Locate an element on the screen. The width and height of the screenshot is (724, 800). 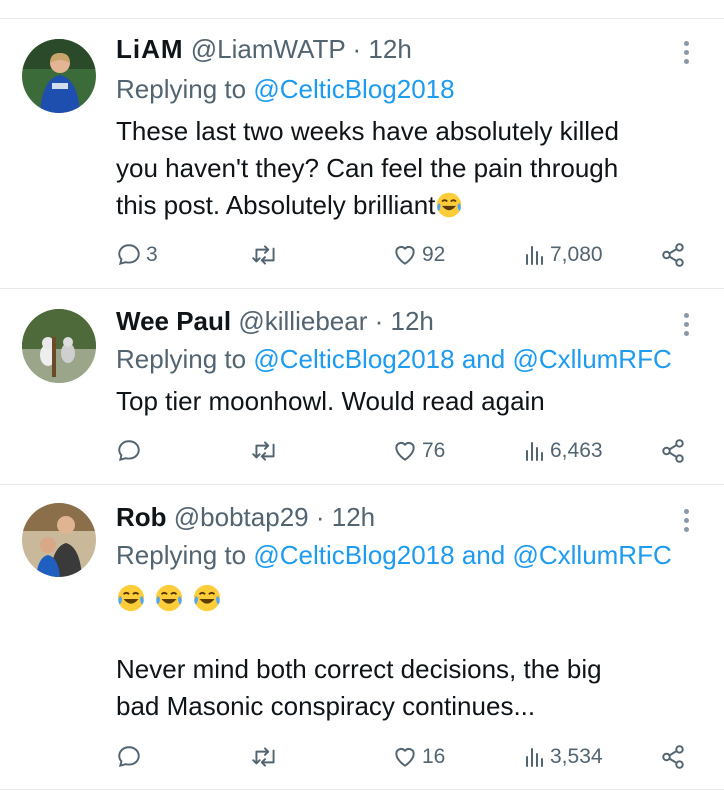
view-count: 6,463 is located at coordinates (576, 450).